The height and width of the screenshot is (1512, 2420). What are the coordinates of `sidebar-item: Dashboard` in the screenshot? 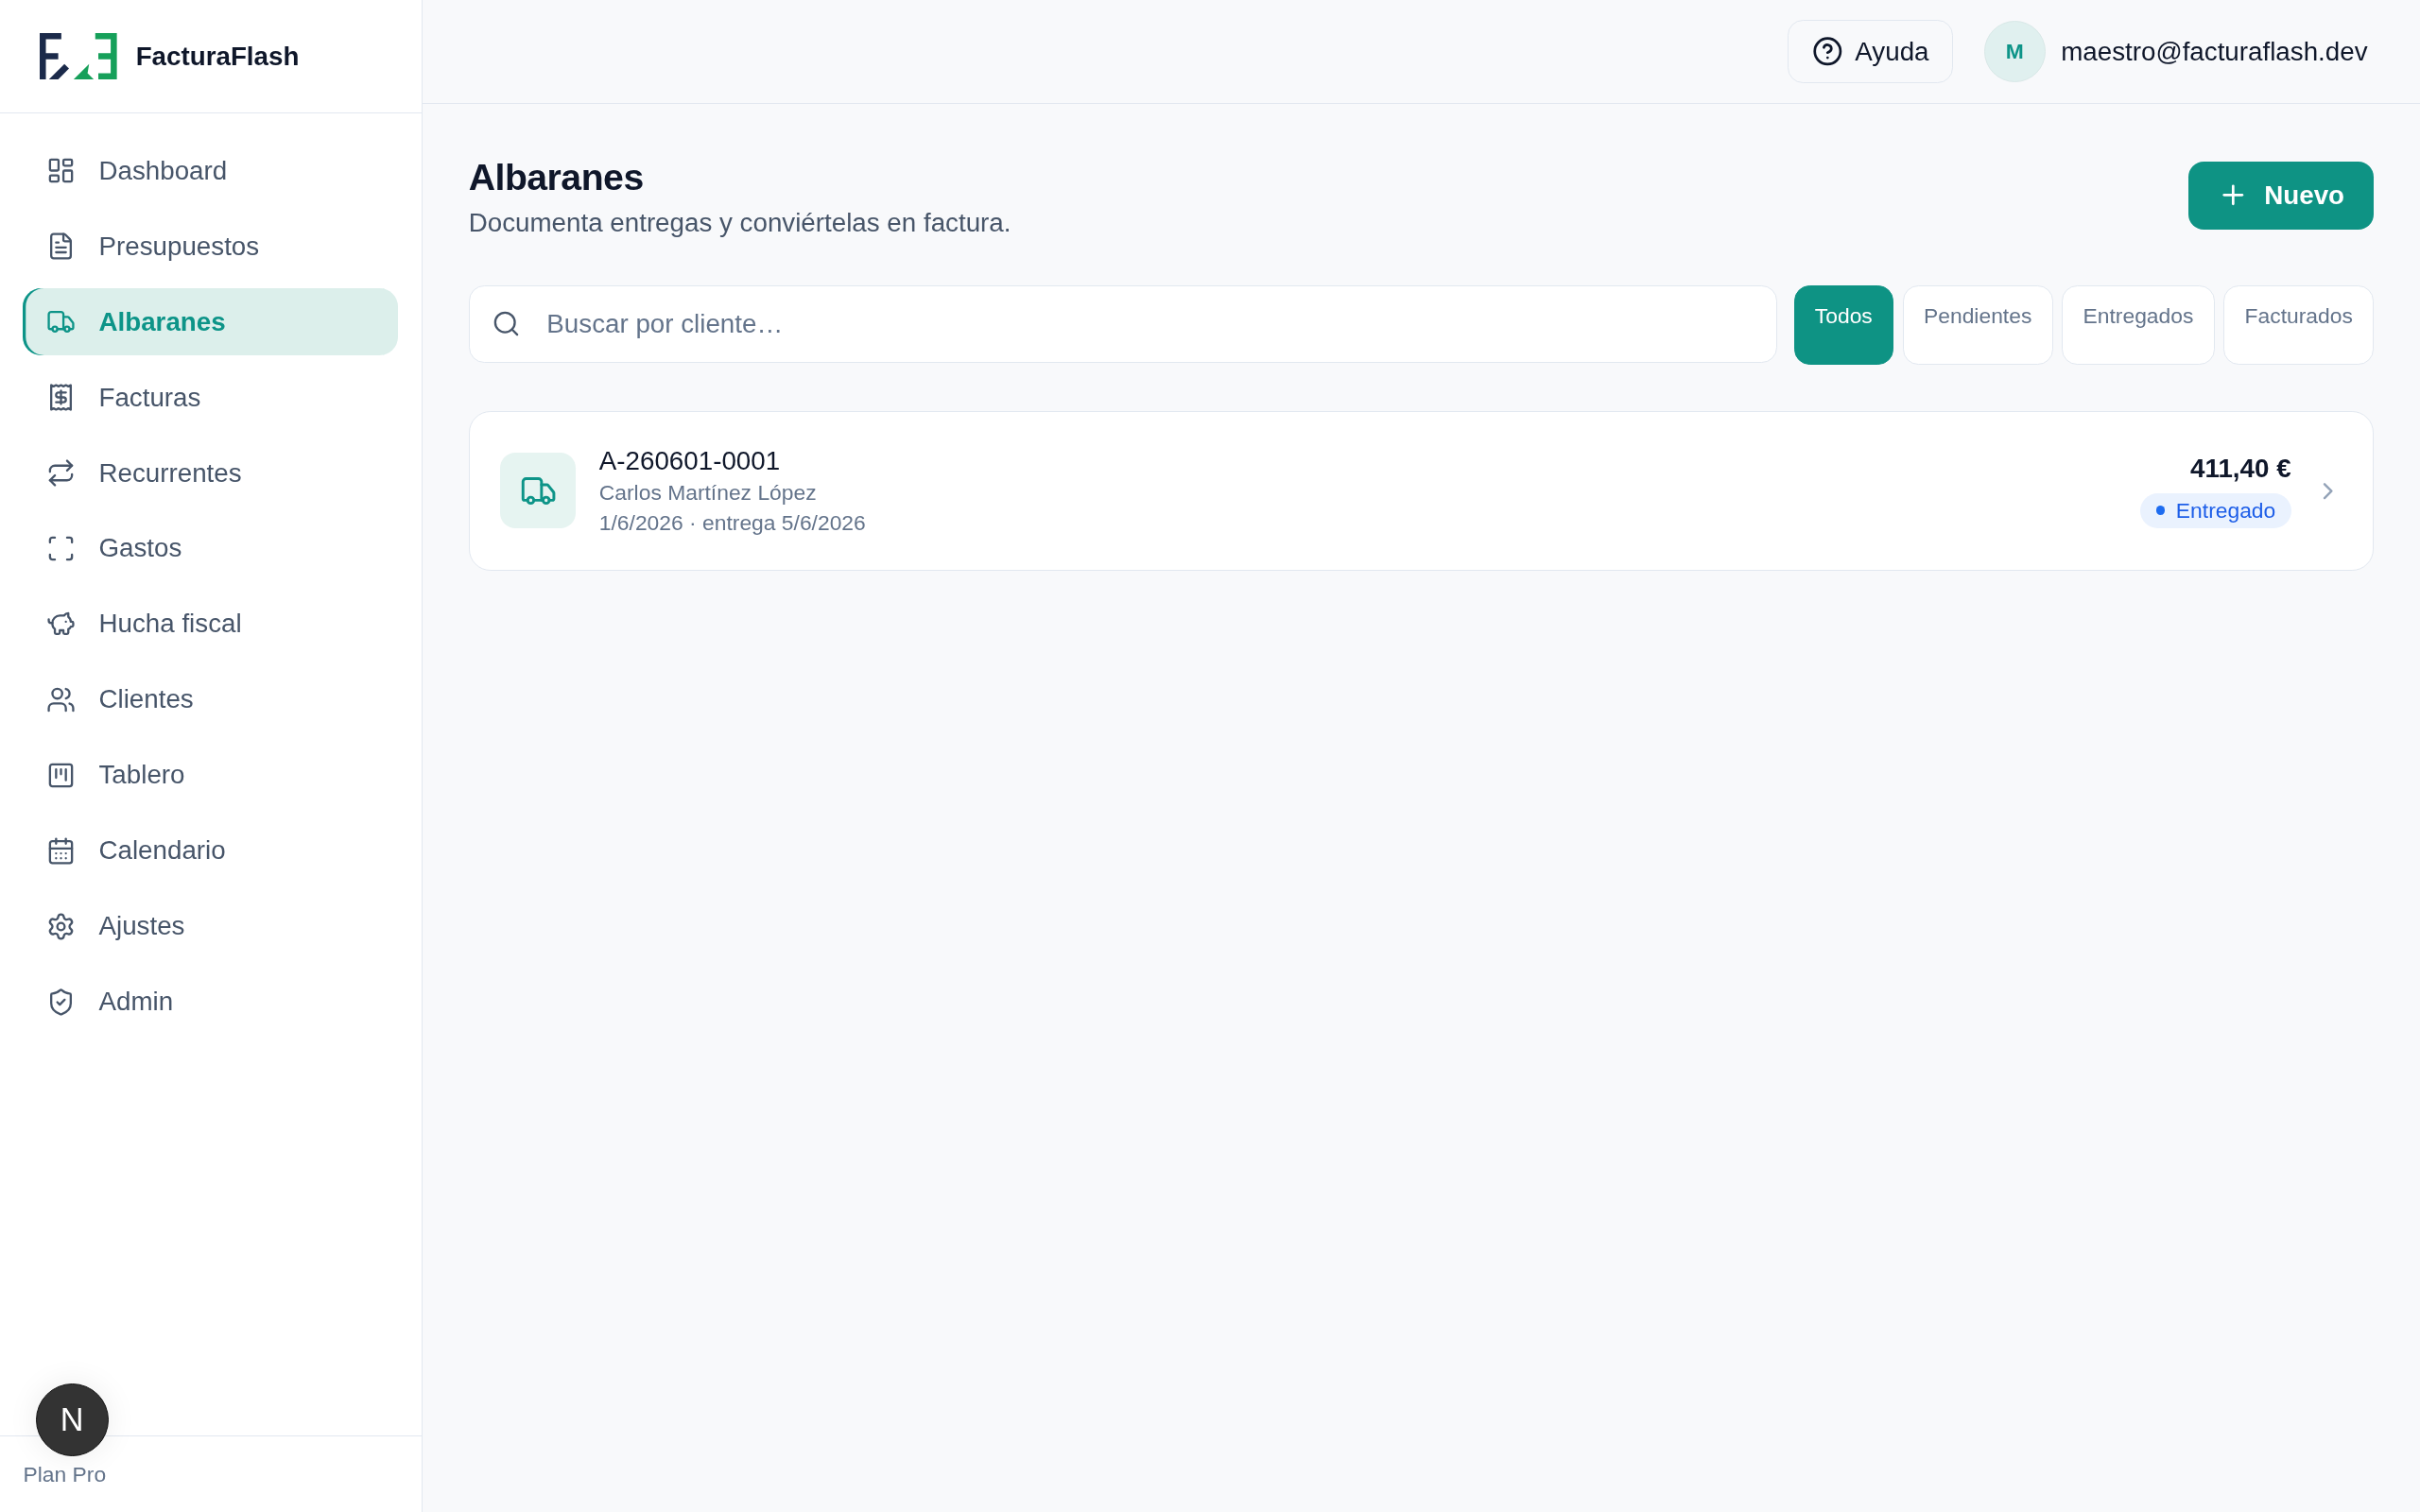 It's located at (211, 170).